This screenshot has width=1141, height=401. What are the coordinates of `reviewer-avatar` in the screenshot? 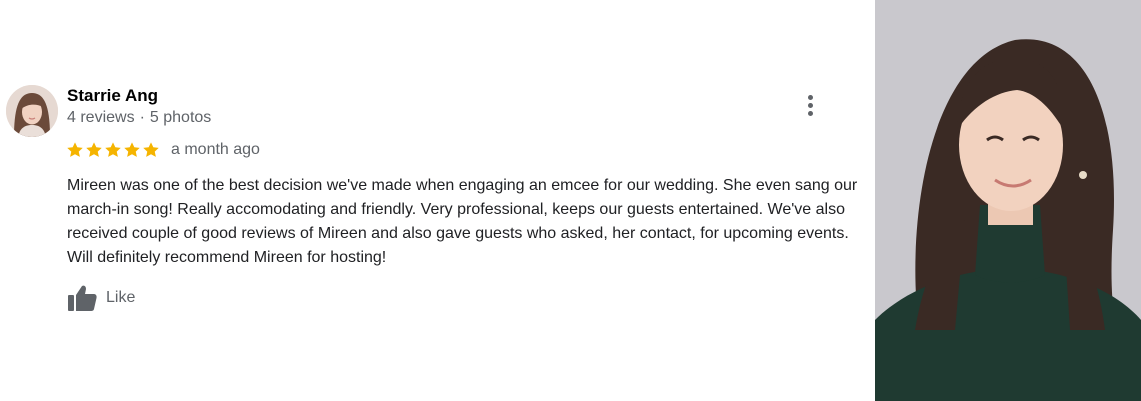 It's located at (32, 111).